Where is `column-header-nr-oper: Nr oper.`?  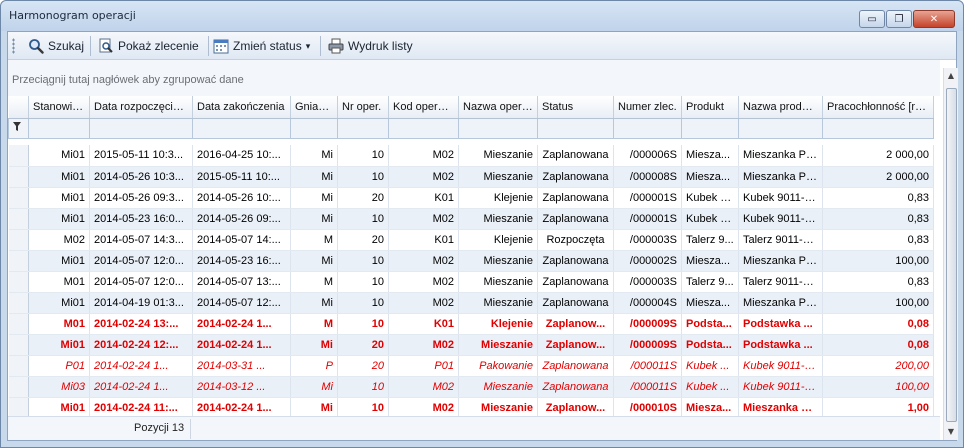
column-header-nr-oper: Nr oper. is located at coordinates (363, 107).